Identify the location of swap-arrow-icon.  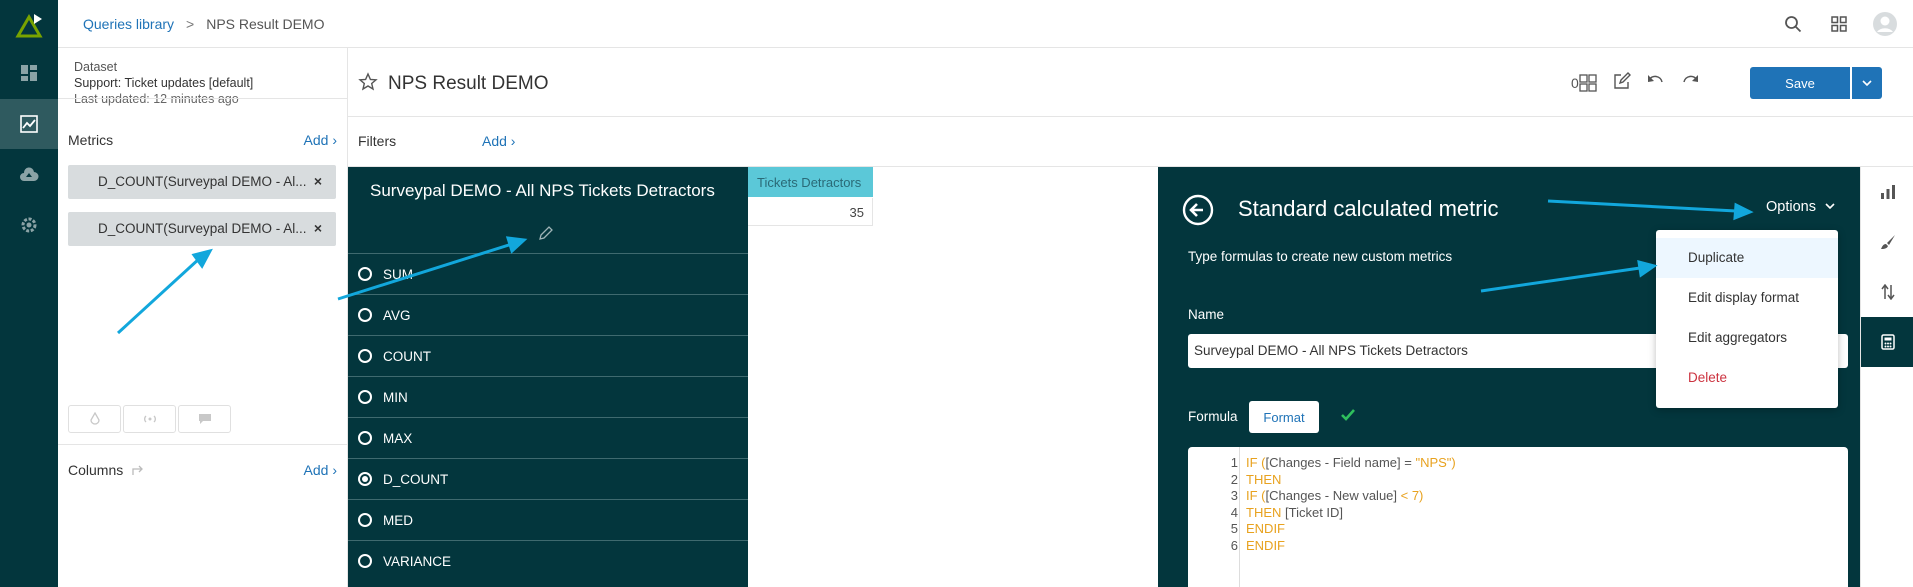
(138, 470).